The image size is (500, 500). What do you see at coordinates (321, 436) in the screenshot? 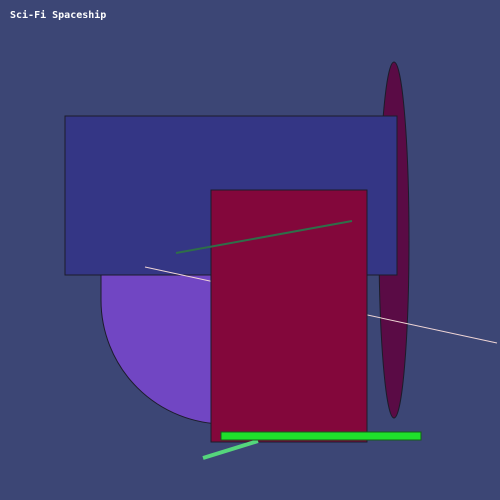
I see `thruster-bar` at bounding box center [321, 436].